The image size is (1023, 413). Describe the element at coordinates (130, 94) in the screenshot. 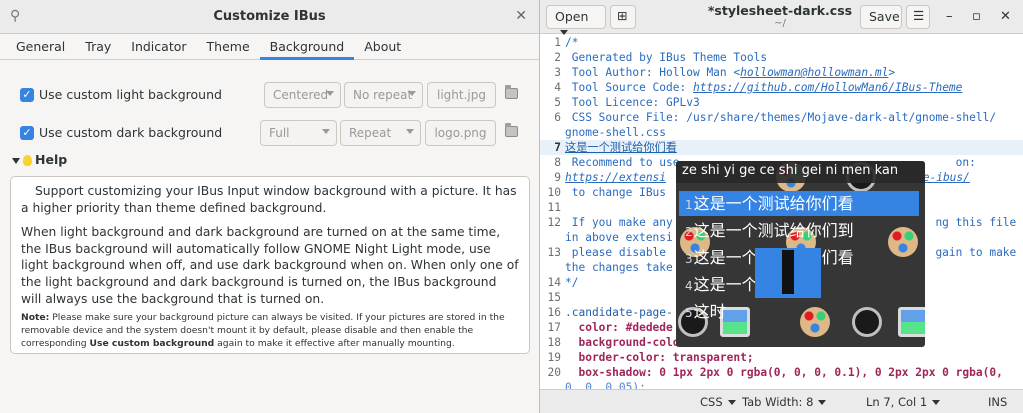

I see `light-background-label: Use custom light background` at that location.